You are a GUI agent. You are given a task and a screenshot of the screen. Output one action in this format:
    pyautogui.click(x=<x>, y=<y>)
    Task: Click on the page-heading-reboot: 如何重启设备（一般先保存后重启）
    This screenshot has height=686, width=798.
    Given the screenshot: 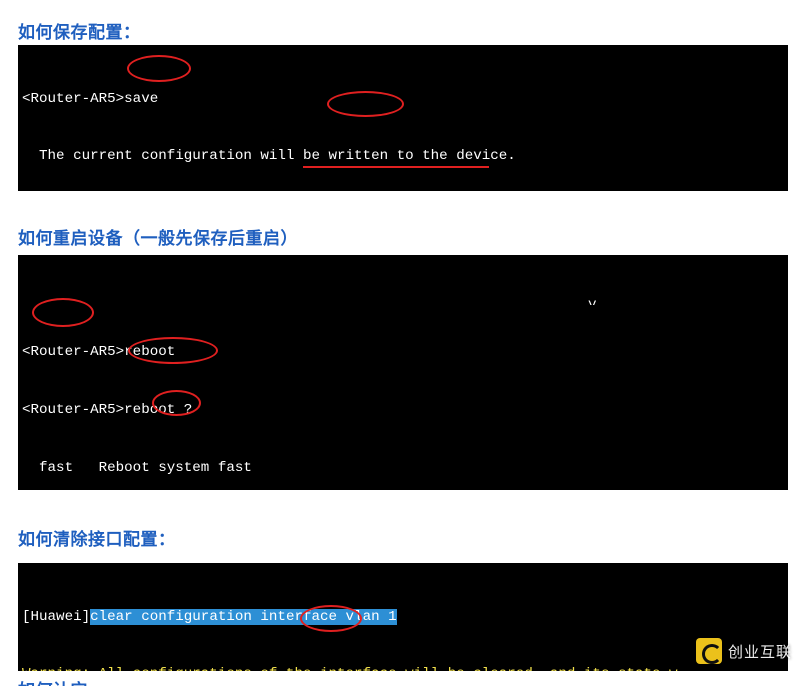 What is the action you would take?
    pyautogui.click(x=158, y=238)
    